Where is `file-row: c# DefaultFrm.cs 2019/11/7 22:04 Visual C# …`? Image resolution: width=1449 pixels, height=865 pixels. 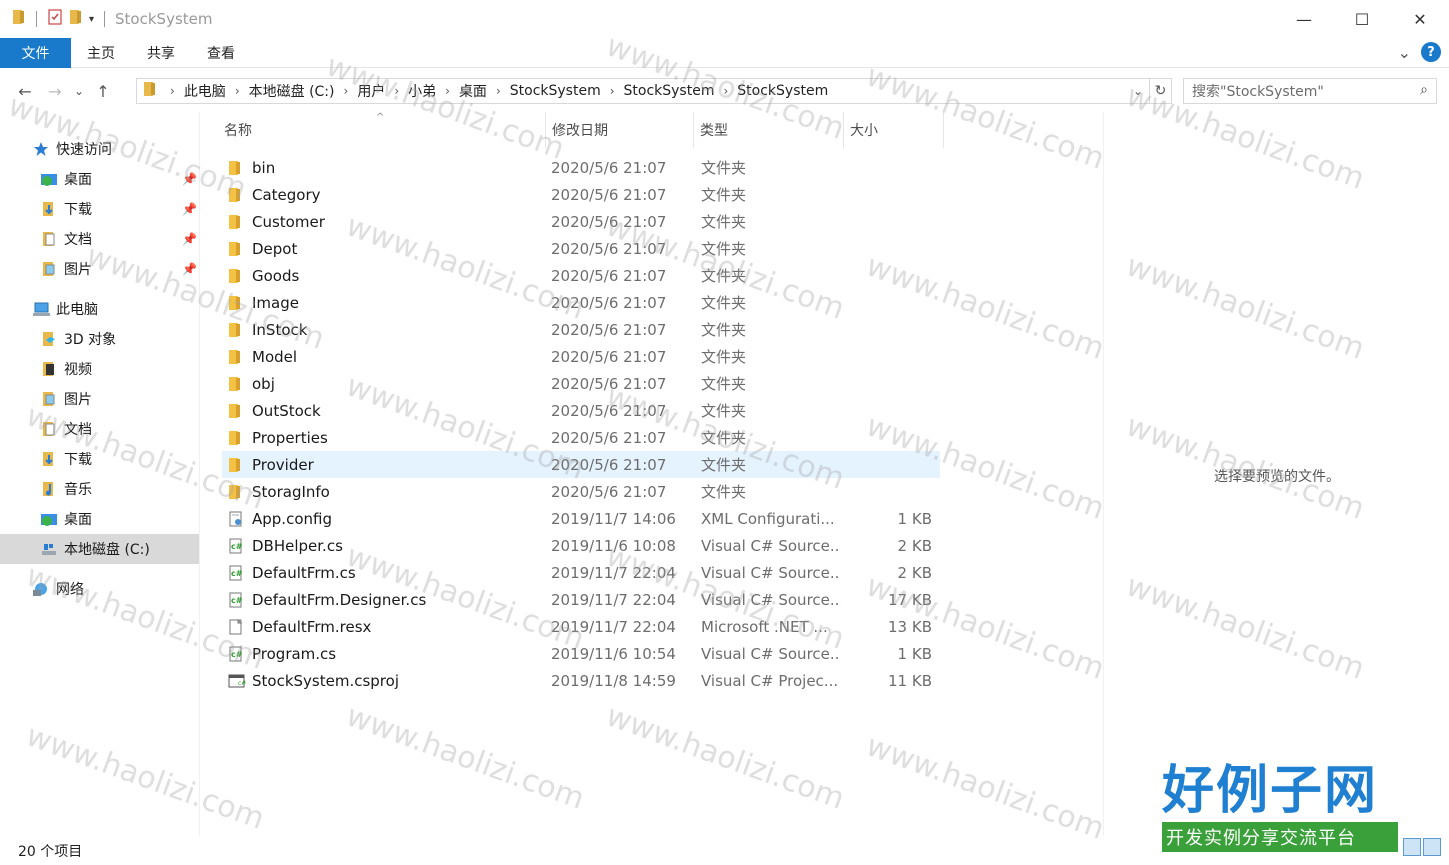
file-row: c# DefaultFrm.cs 2019/11/7 22:04 Visual C# … is located at coordinates (581, 572).